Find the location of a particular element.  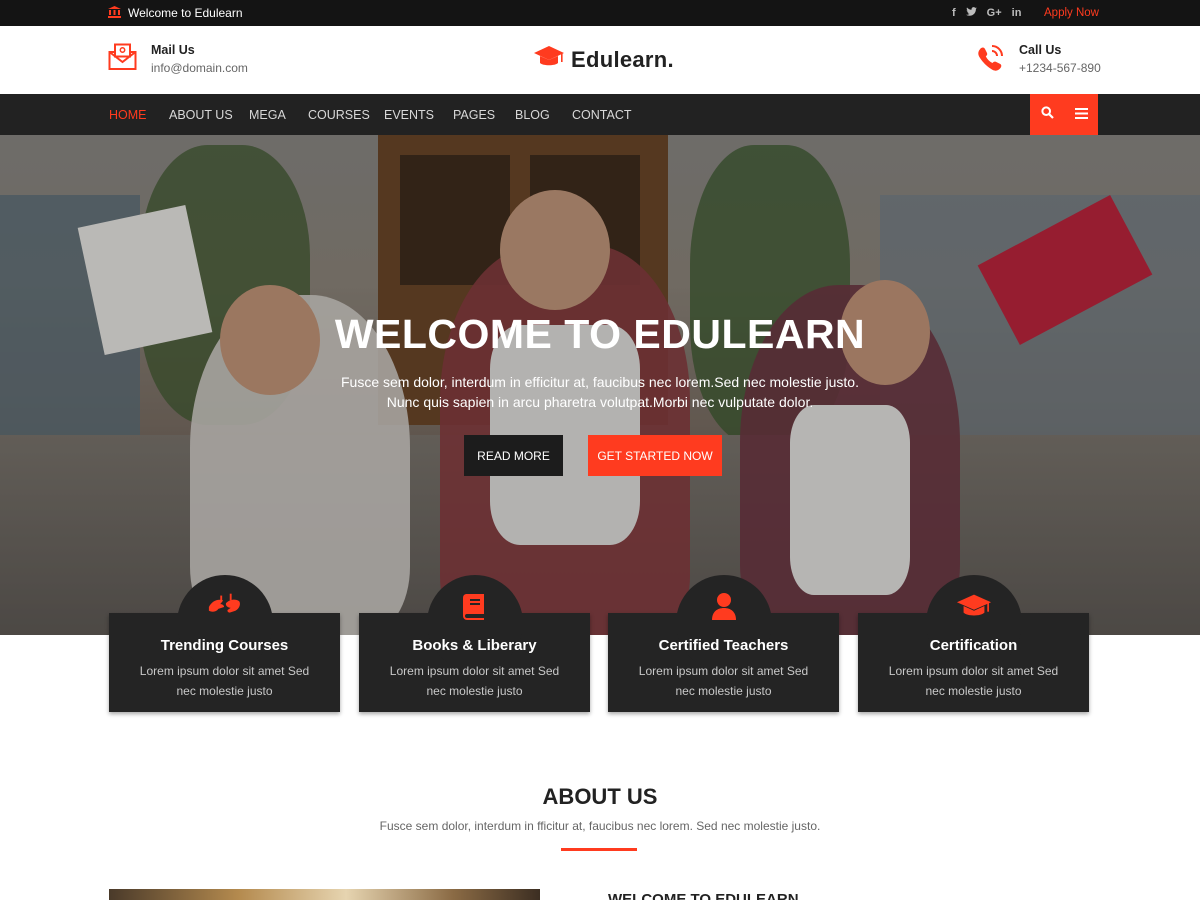

search-button is located at coordinates (1047, 114).